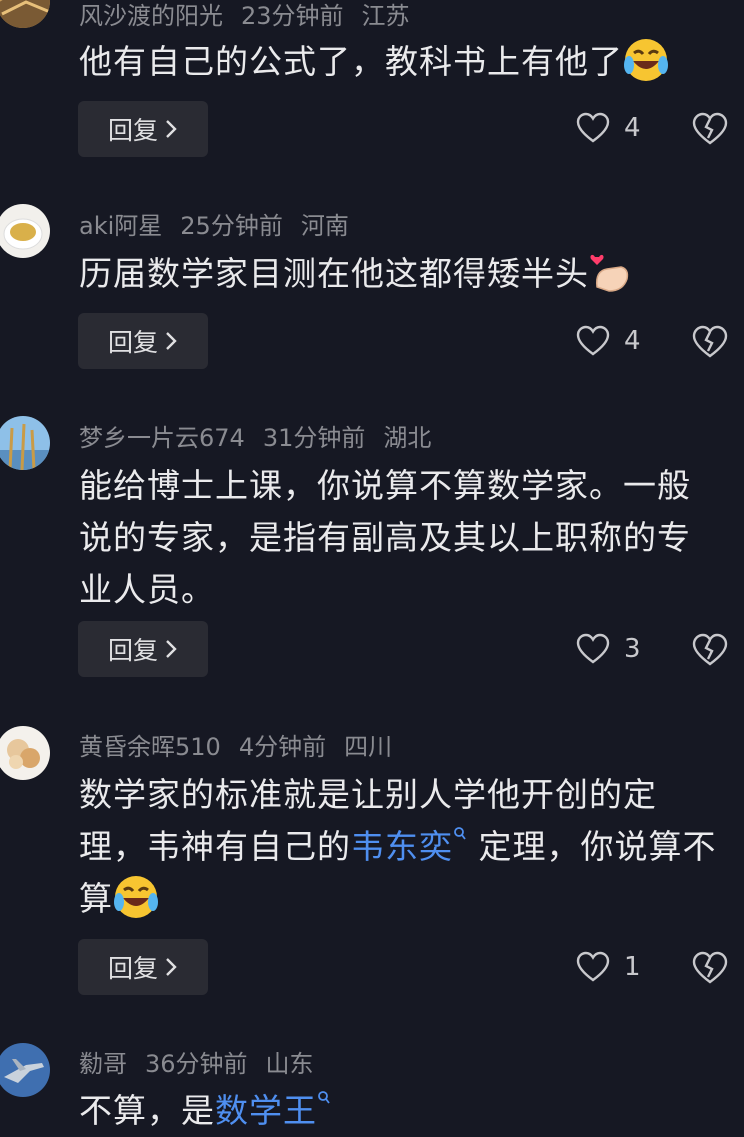  I want to click on comment-text: 能给博士上课，你说算不算数学家。一般说的专家，是指有副高及其以上职称的专业人员。, so click(399, 538).